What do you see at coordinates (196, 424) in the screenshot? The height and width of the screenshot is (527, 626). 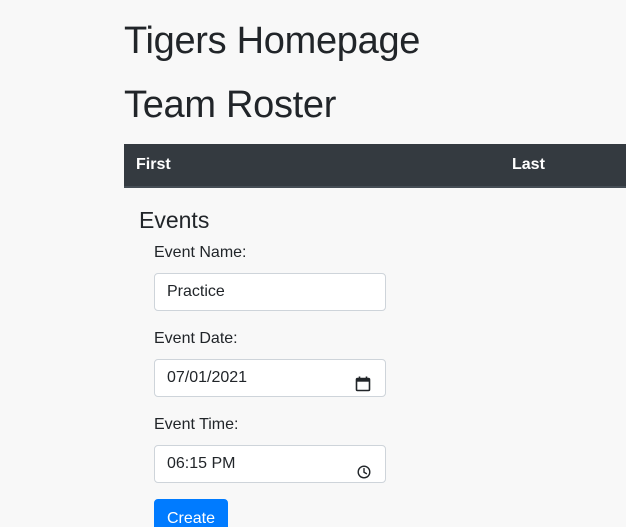 I see `event-time-label: Event Time:` at bounding box center [196, 424].